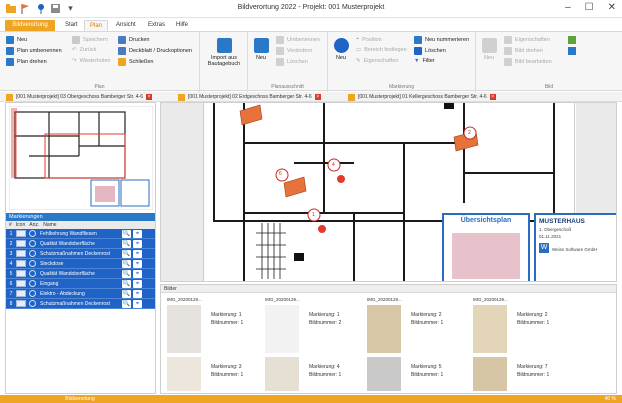  What do you see at coordinates (16, 40) in the screenshot?
I see `plan-new-button: Neu` at bounding box center [16, 40].